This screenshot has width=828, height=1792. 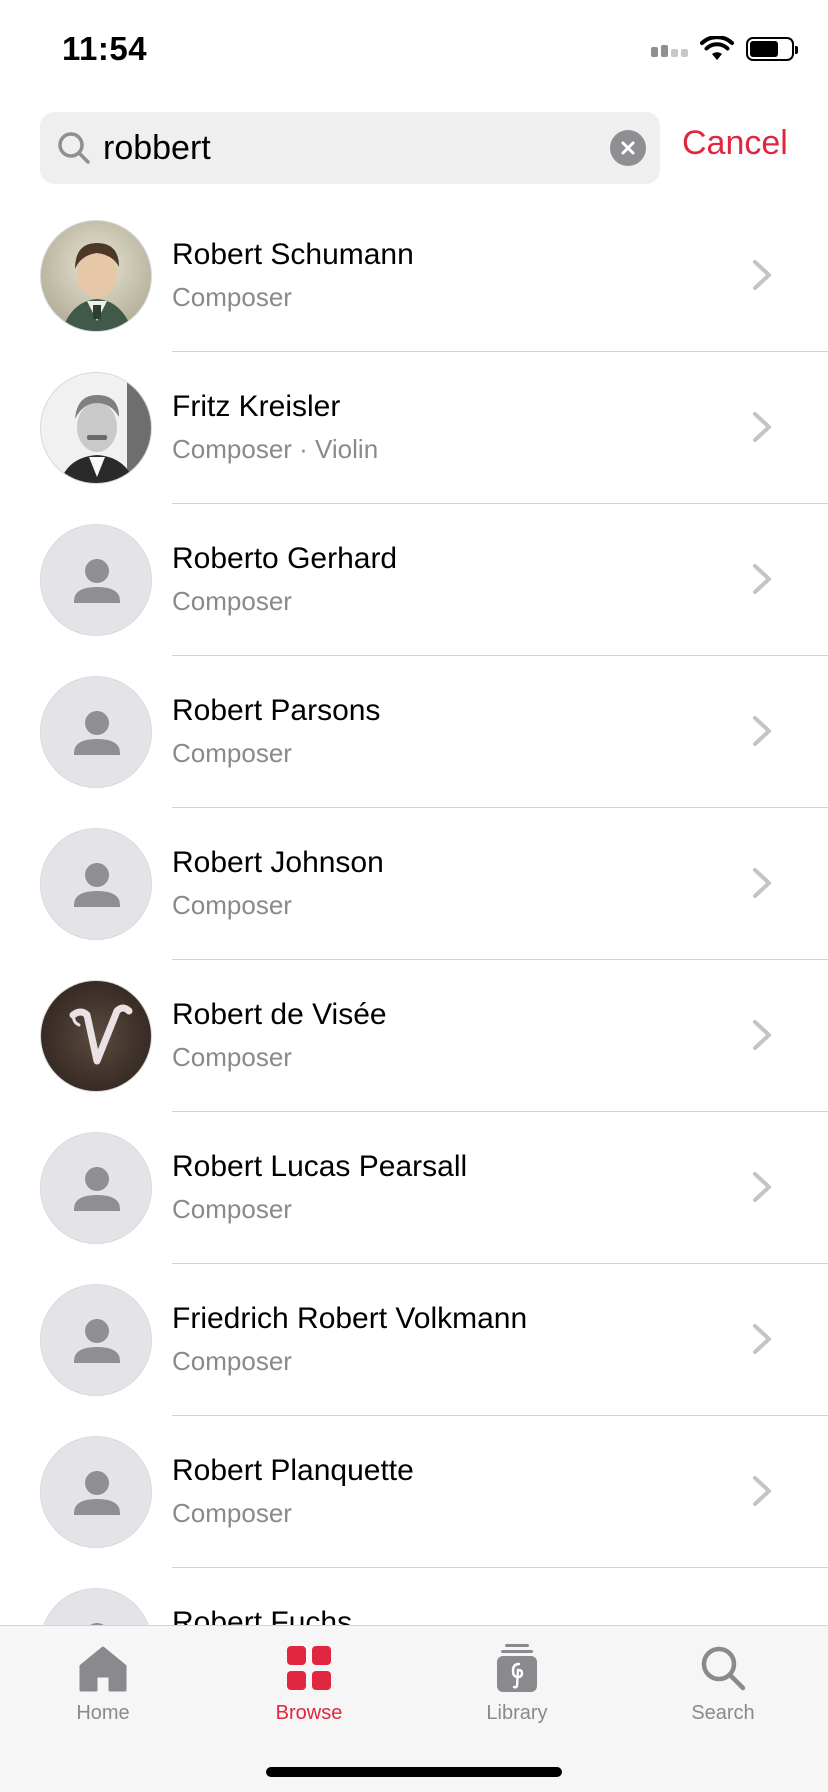 I want to click on list-item: Robert Schumann Composer, so click(x=414, y=276).